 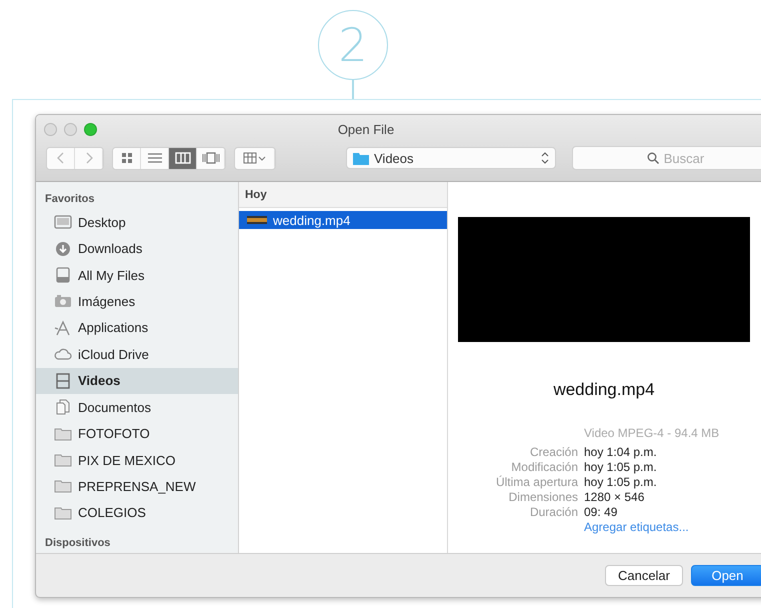 What do you see at coordinates (137, 301) in the screenshot?
I see `sidebar-item: Imágenes` at bounding box center [137, 301].